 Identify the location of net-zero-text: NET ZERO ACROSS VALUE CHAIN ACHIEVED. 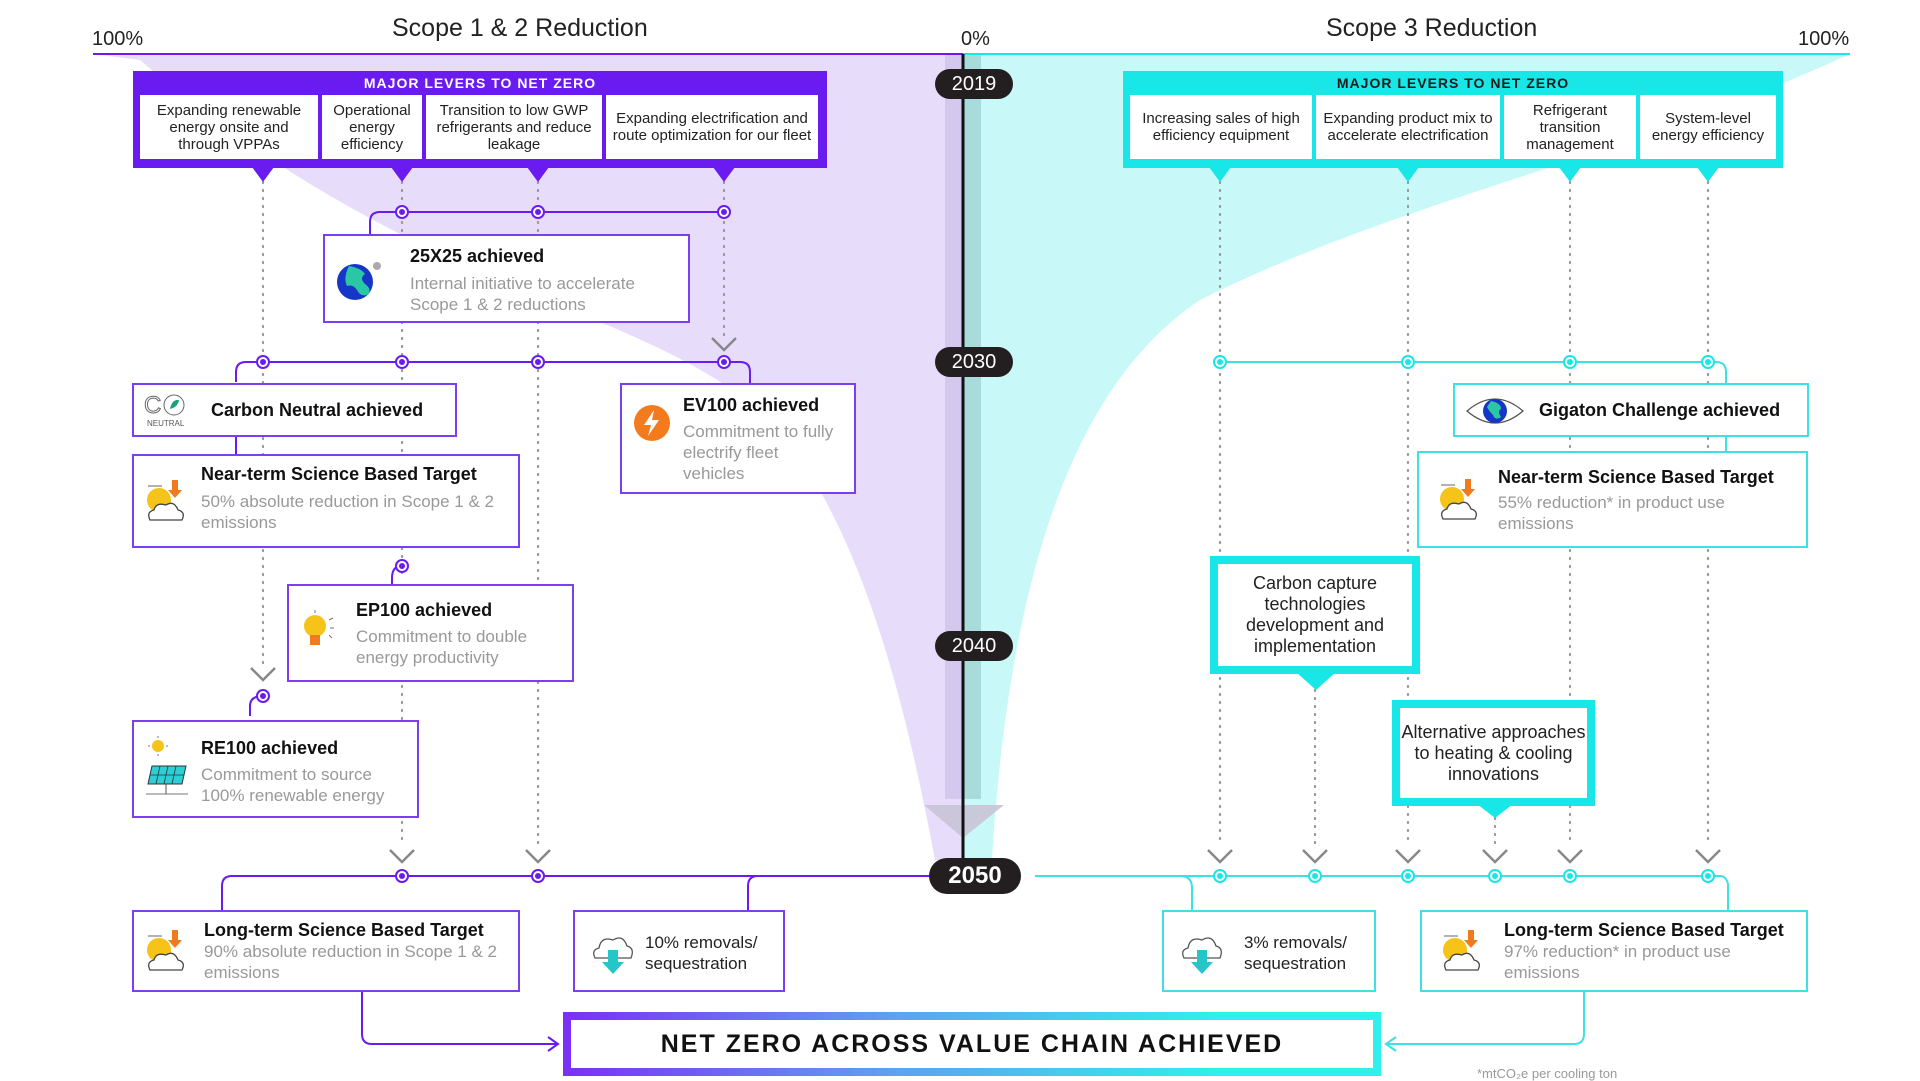
(972, 1044).